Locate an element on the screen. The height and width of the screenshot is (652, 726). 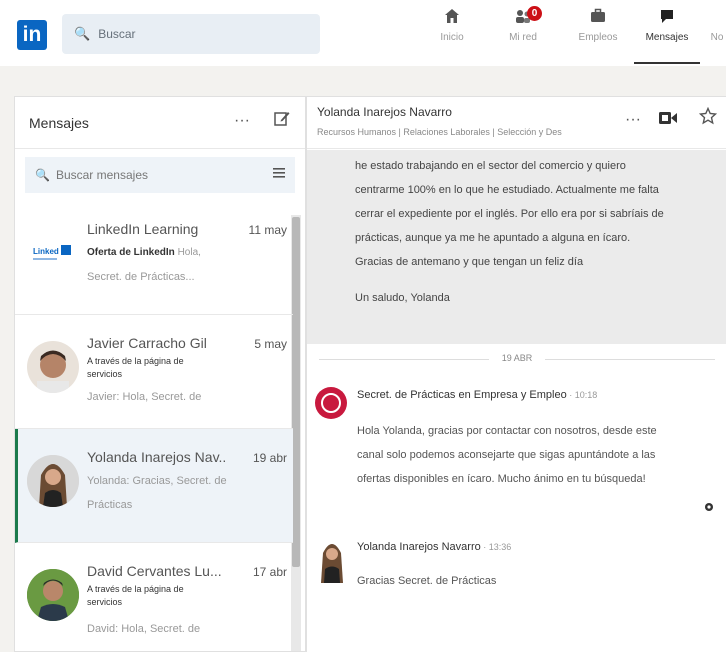
nav-messaging: Mensajes is located at coordinates (667, 35).